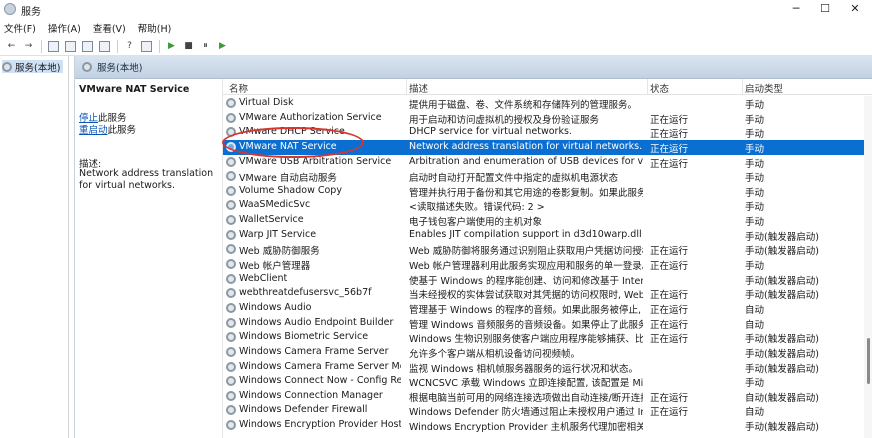 This screenshot has width=872, height=438. I want to click on console-tree-icon, so click(53, 46).